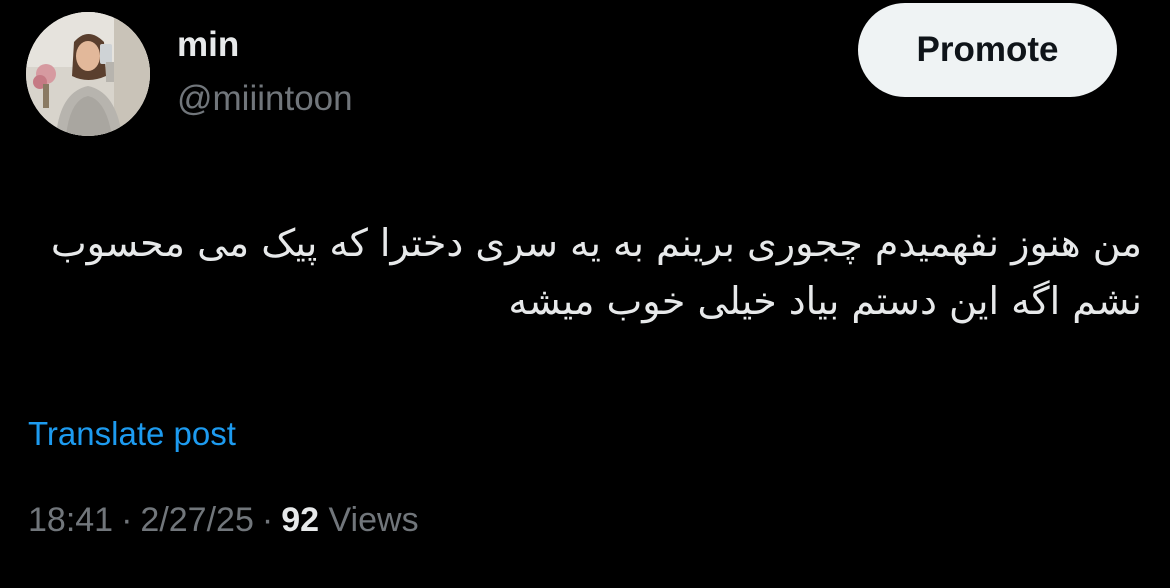 The height and width of the screenshot is (588, 1170). Describe the element at coordinates (987, 50) in the screenshot. I see `promote-button: Promote` at that location.